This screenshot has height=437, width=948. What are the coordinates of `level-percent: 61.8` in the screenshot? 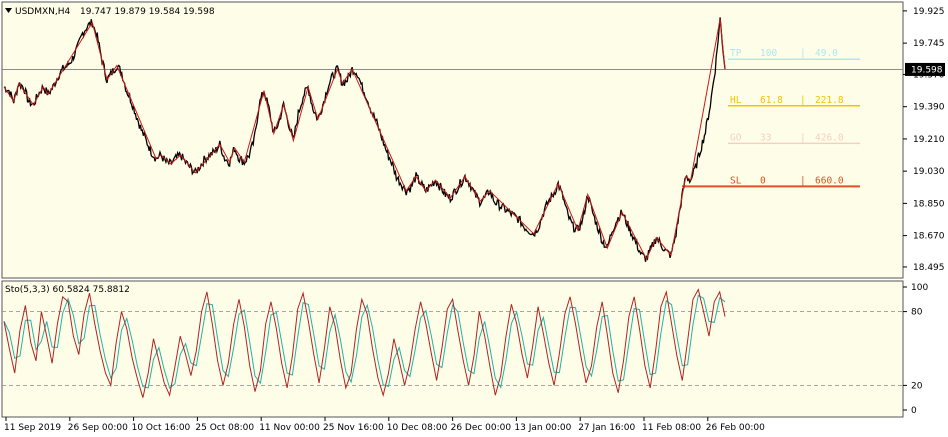 It's located at (771, 100).